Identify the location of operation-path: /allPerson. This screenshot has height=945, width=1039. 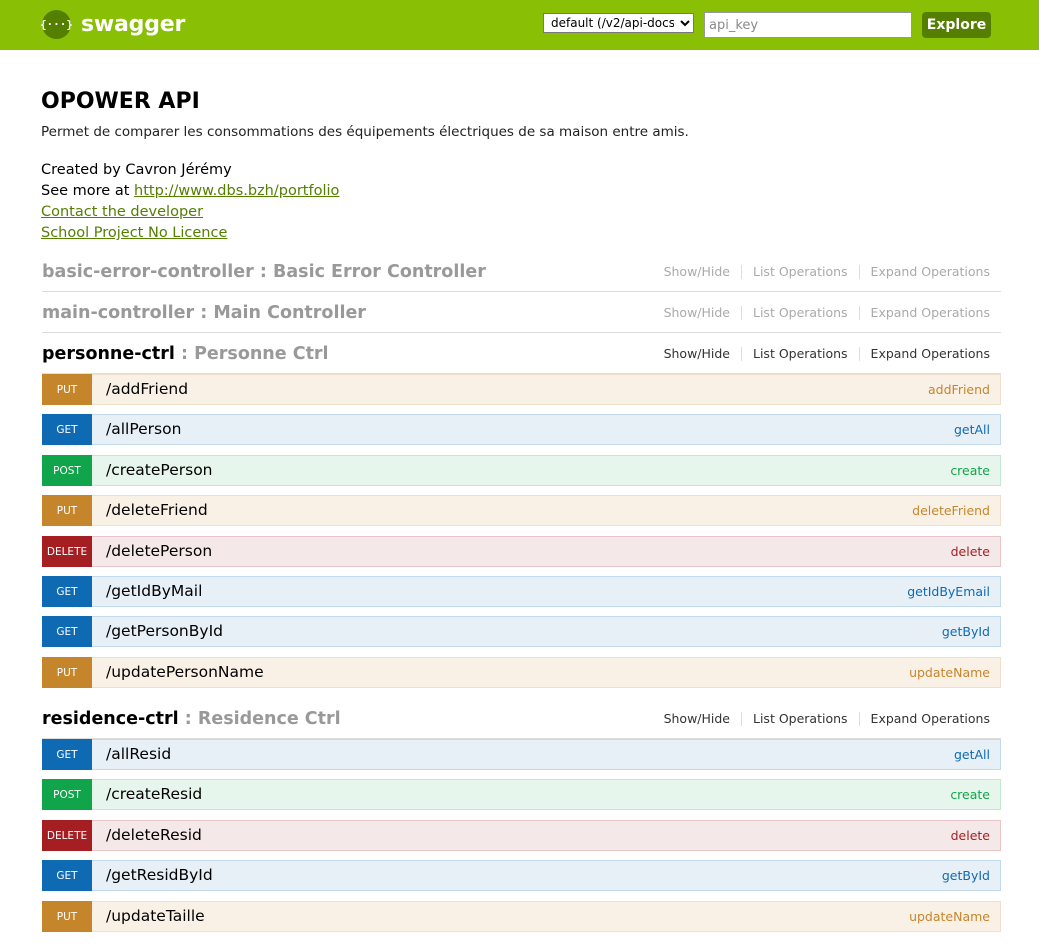
(143, 429).